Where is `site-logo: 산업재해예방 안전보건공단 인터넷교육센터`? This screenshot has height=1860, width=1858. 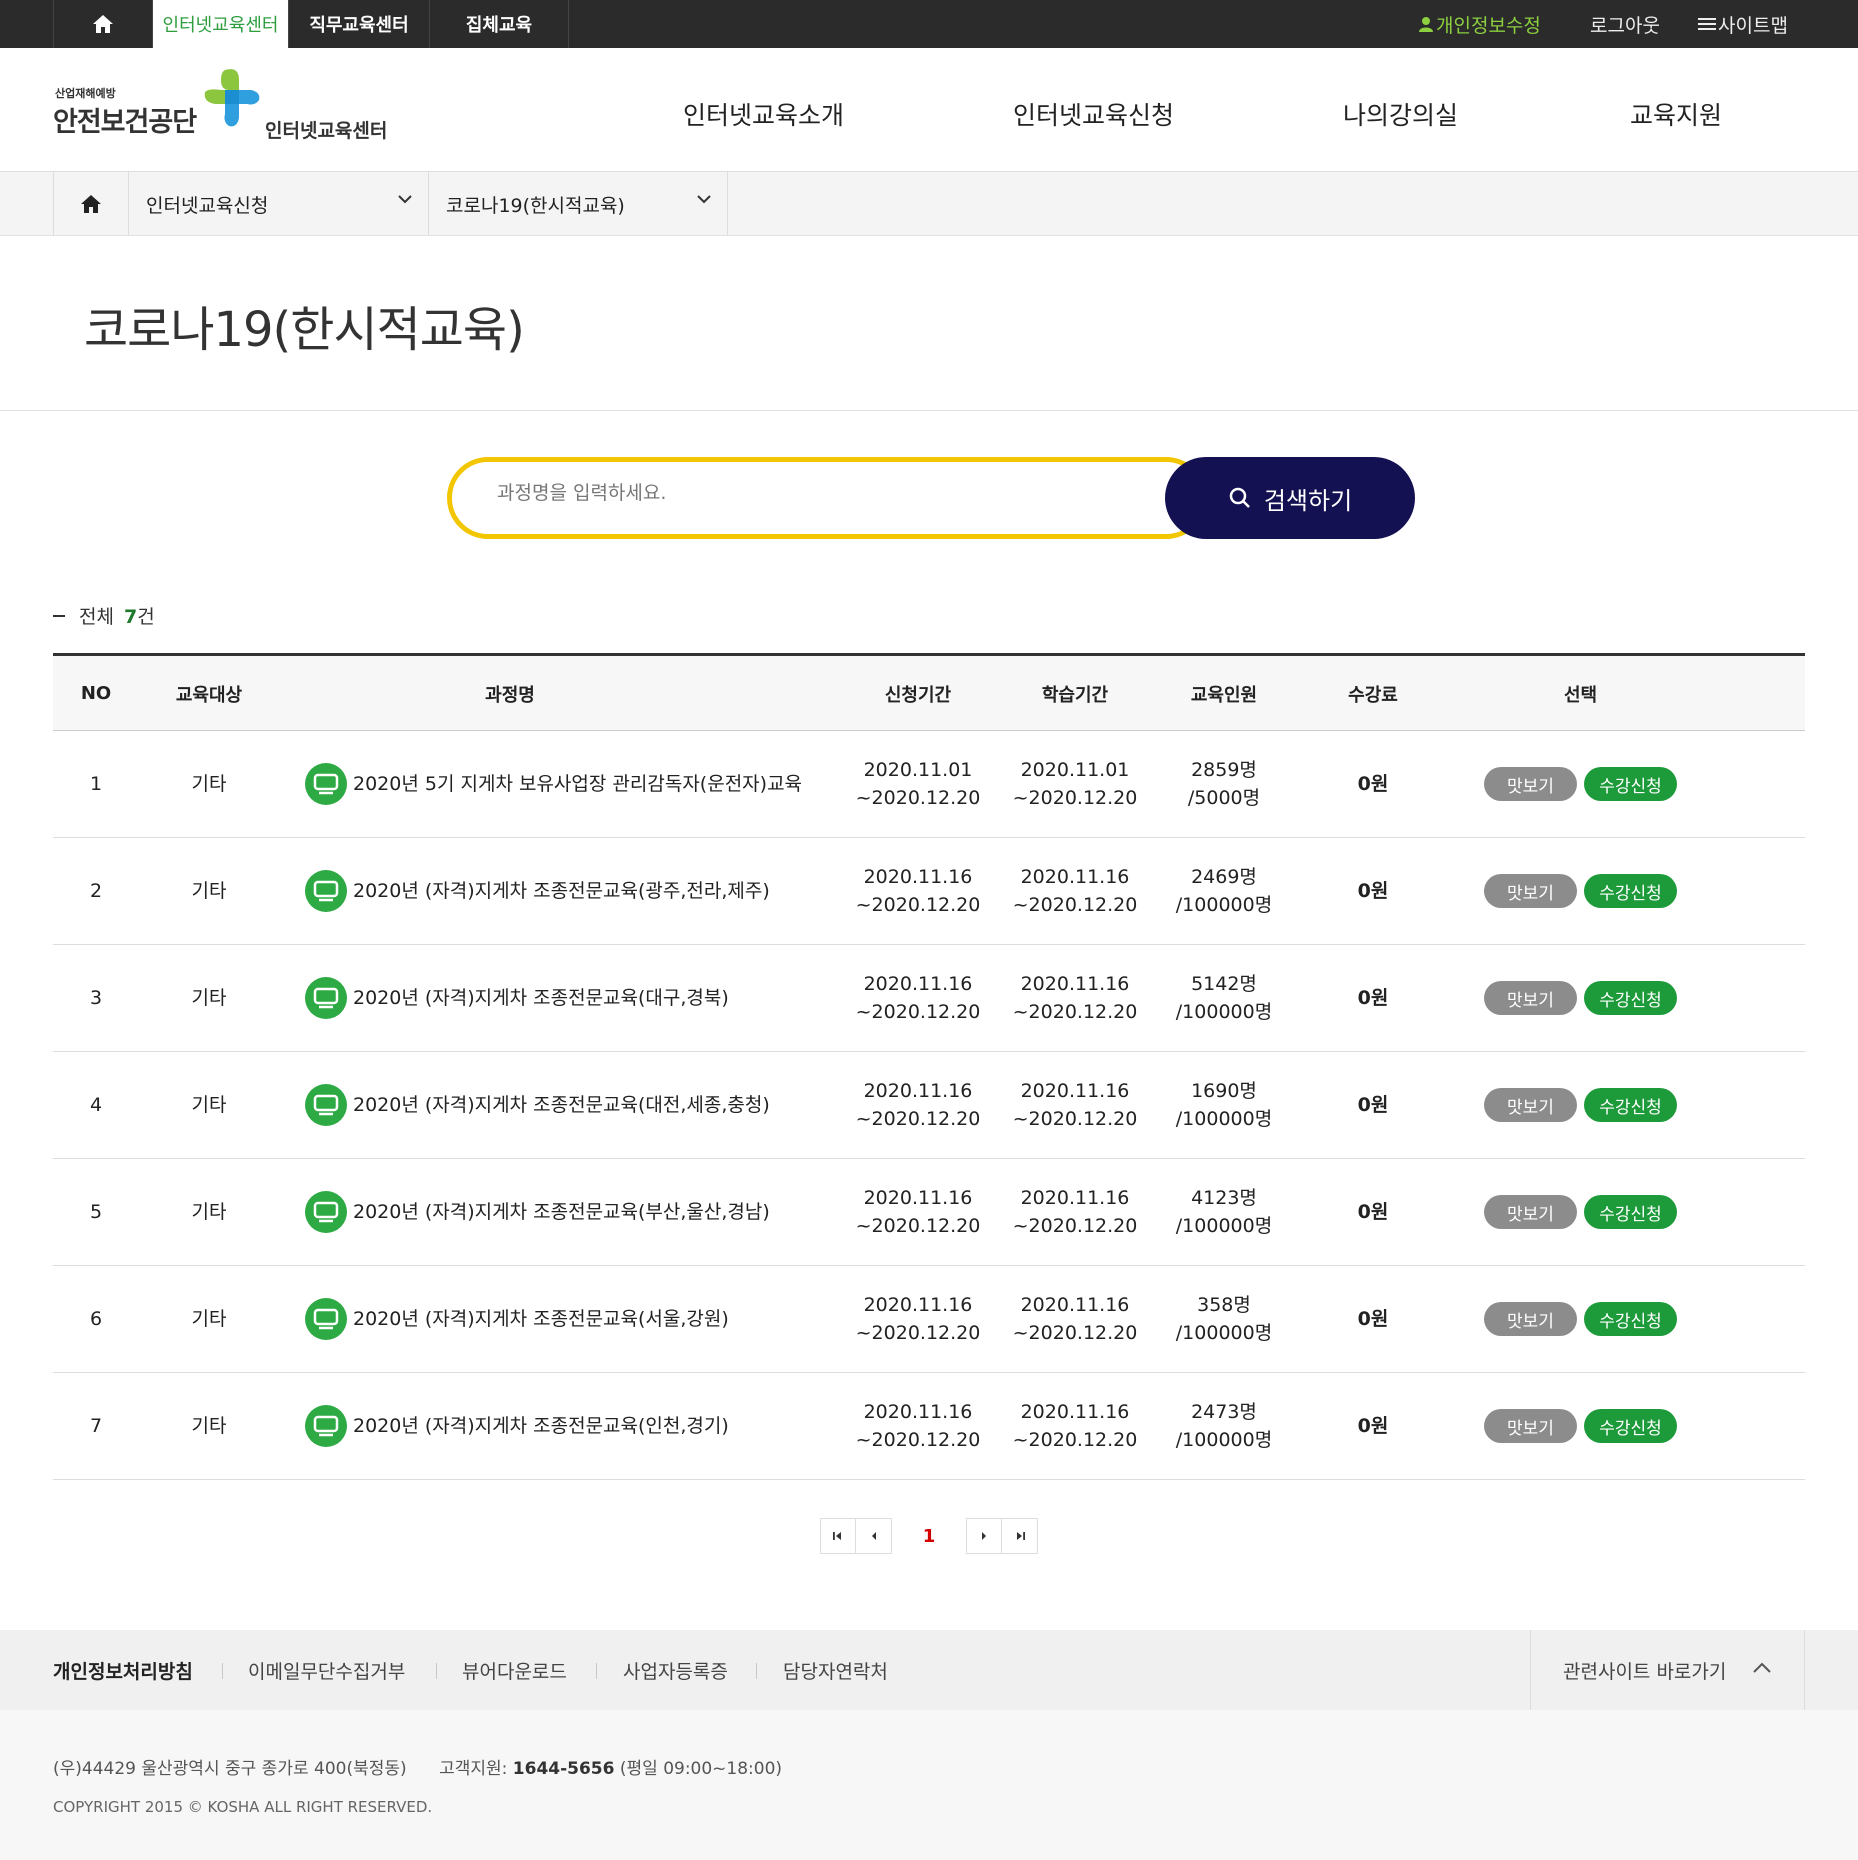
site-logo: 산업재해예방 안전보건공단 인터넷교육센터 is located at coordinates (233, 111).